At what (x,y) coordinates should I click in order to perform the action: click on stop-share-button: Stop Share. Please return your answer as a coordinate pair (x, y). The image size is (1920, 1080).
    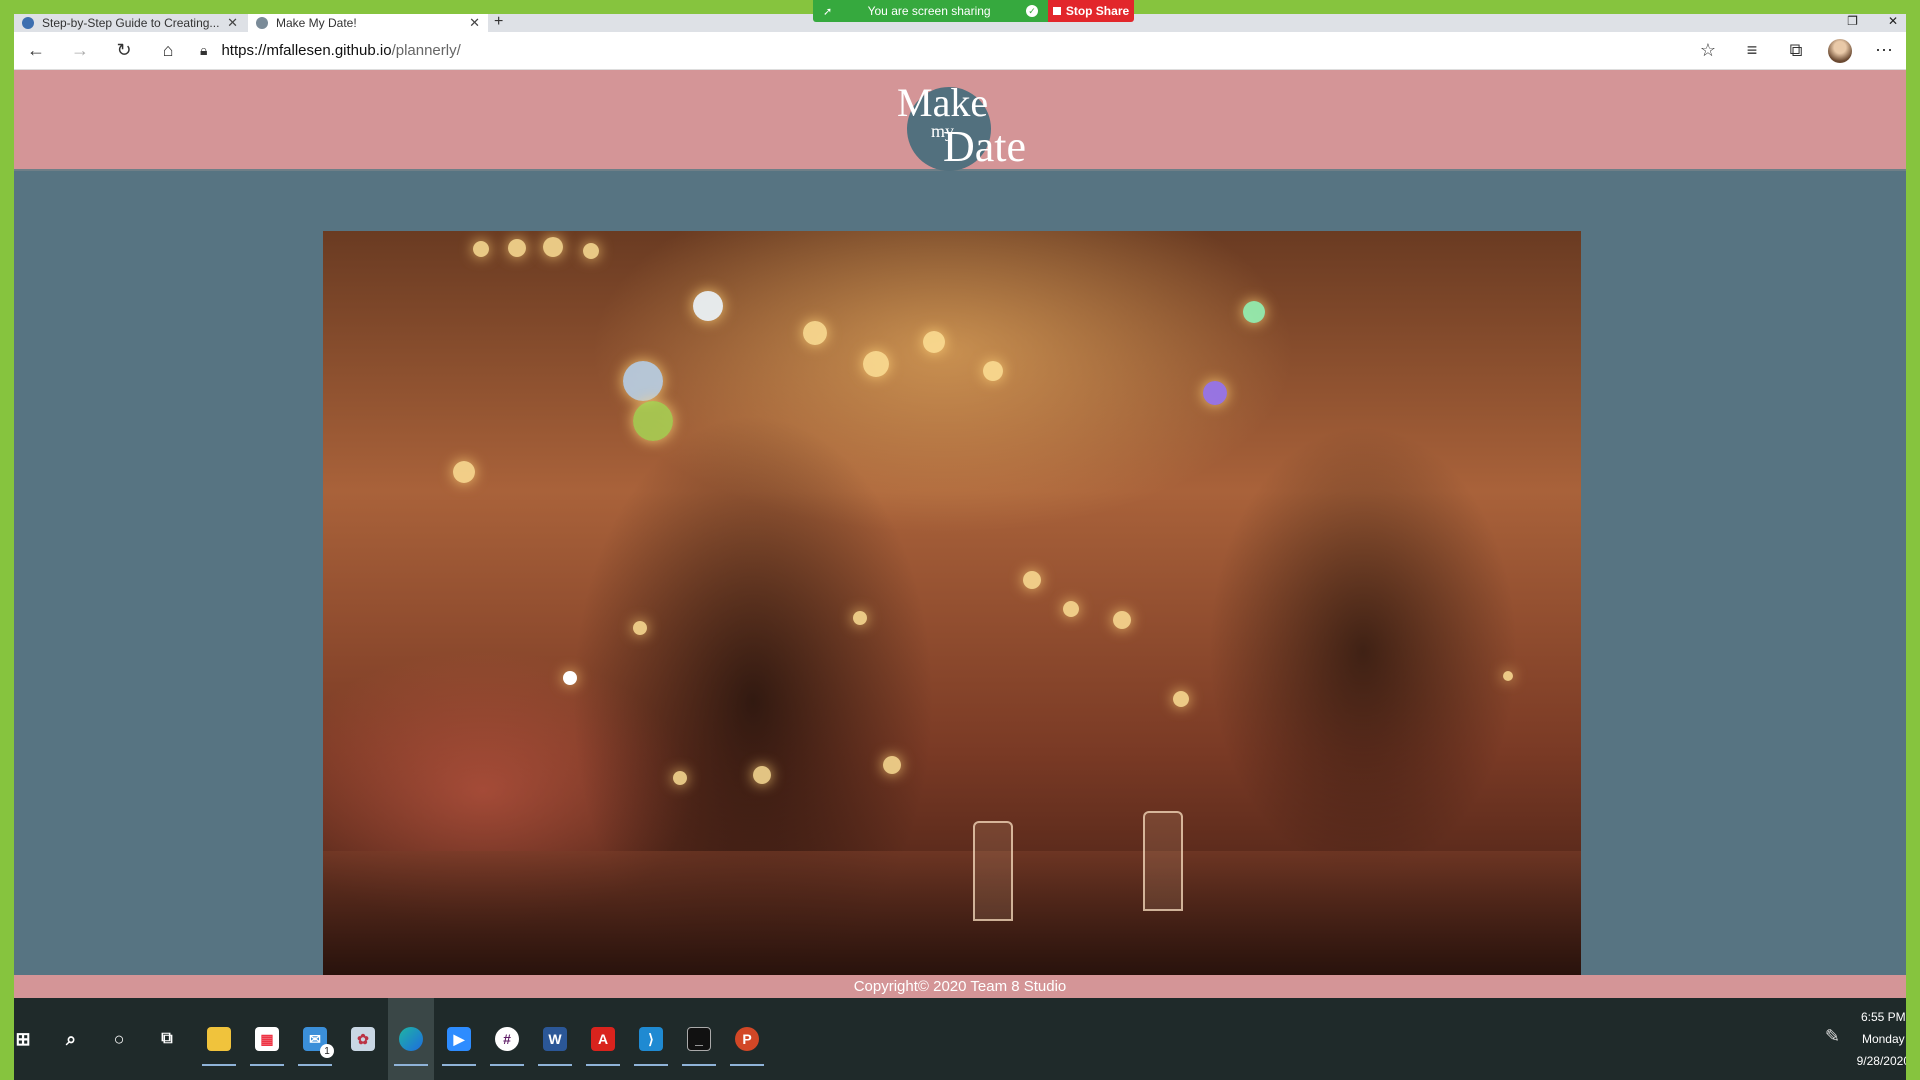
    Looking at the image, I should click on (1091, 11).